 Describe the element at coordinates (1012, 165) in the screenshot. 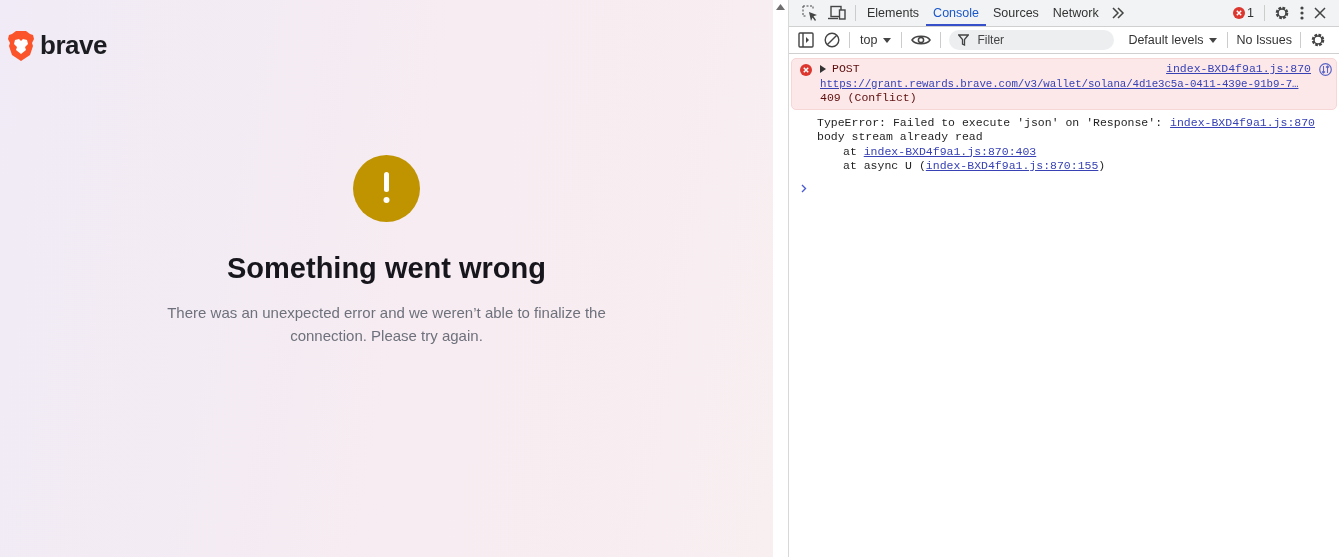

I see `stack-link: index-BXD4f9a1.js:870:155` at that location.